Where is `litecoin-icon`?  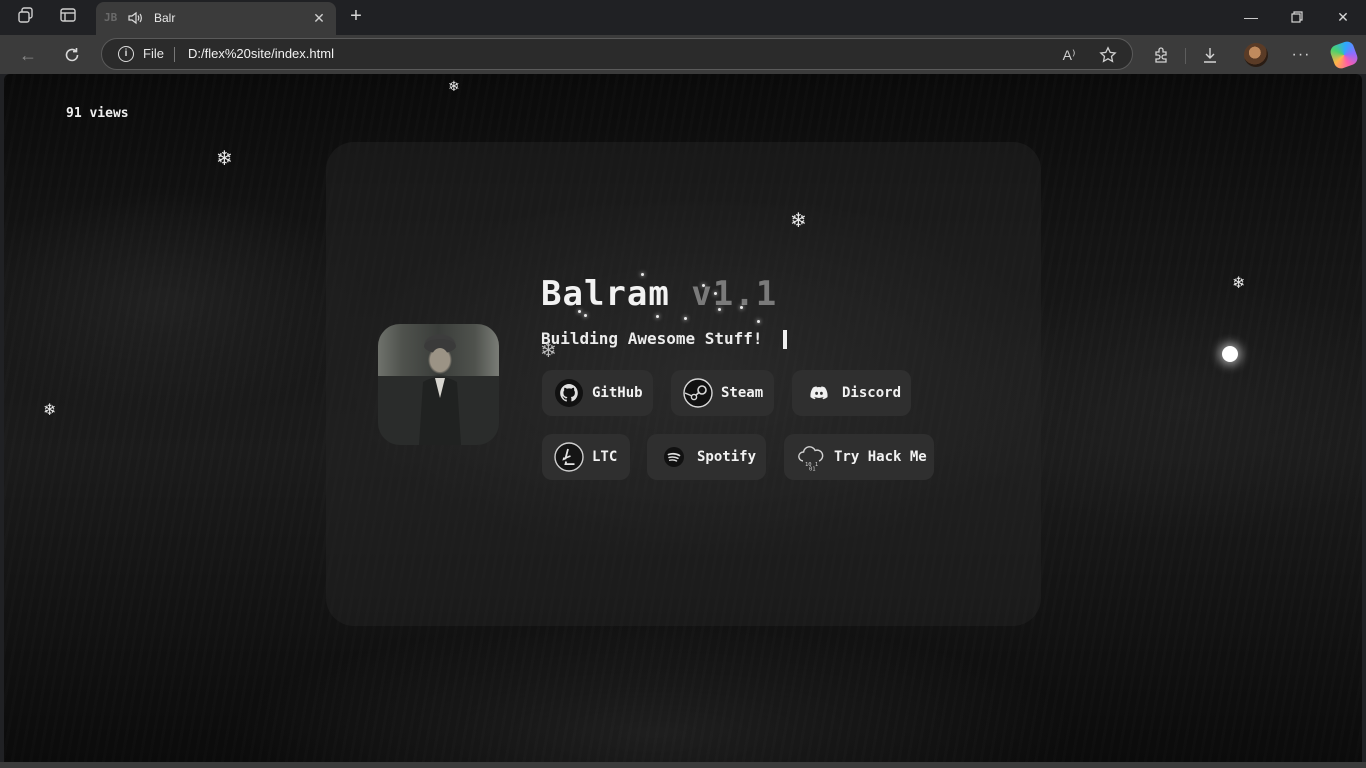 litecoin-icon is located at coordinates (569, 457).